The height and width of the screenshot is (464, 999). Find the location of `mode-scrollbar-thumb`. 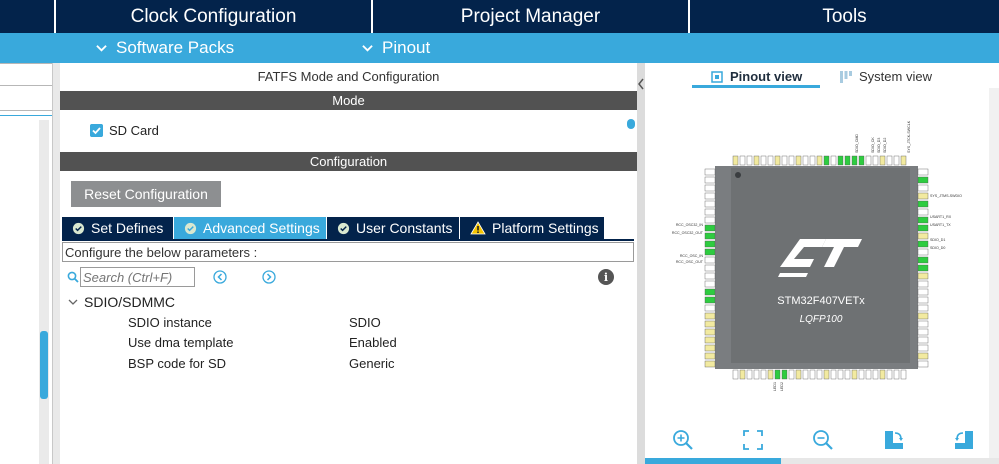

mode-scrollbar-thumb is located at coordinates (631, 124).